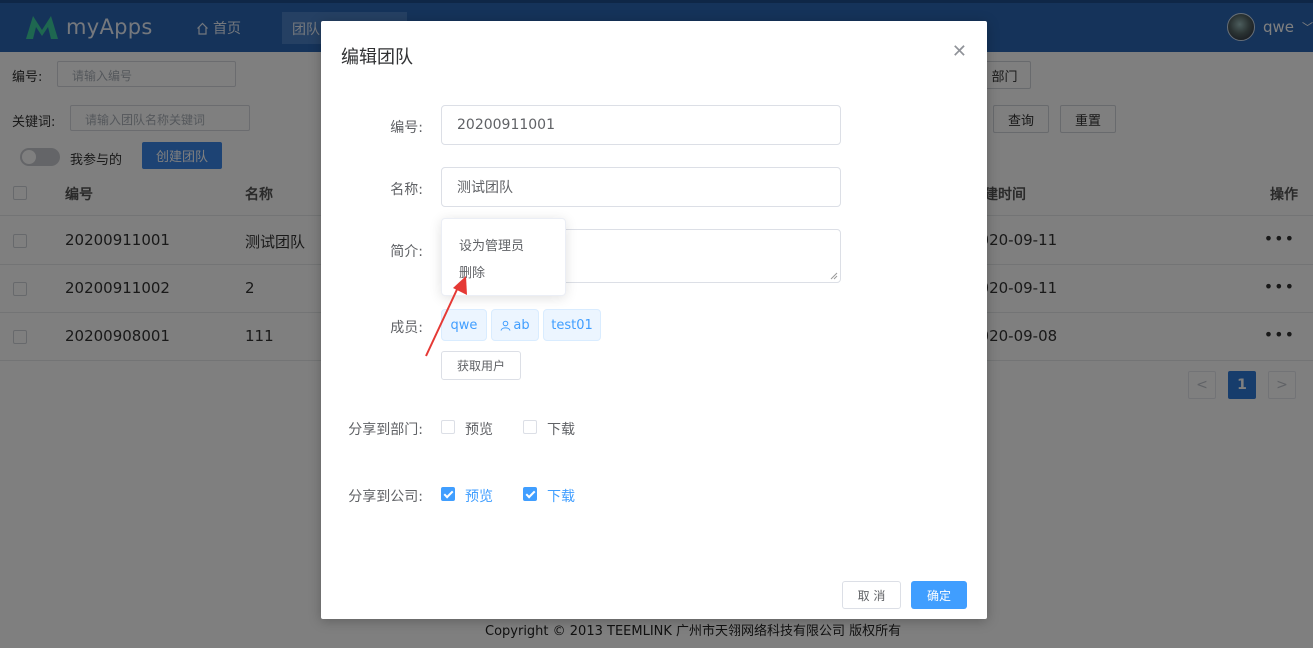 The image size is (1313, 648). What do you see at coordinates (406, 252) in the screenshot?
I see `intro-label: 简介:` at bounding box center [406, 252].